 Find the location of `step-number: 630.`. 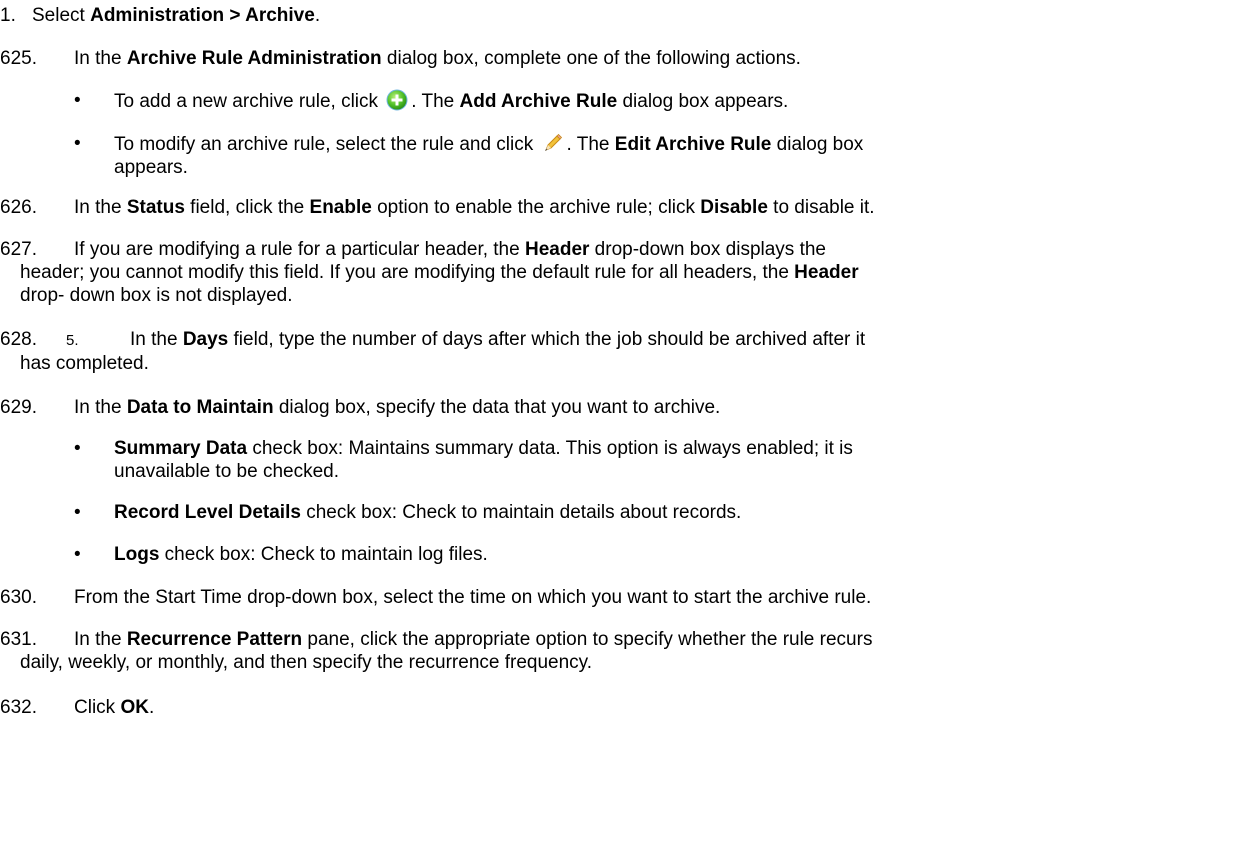

step-number: 630. is located at coordinates (18, 597).